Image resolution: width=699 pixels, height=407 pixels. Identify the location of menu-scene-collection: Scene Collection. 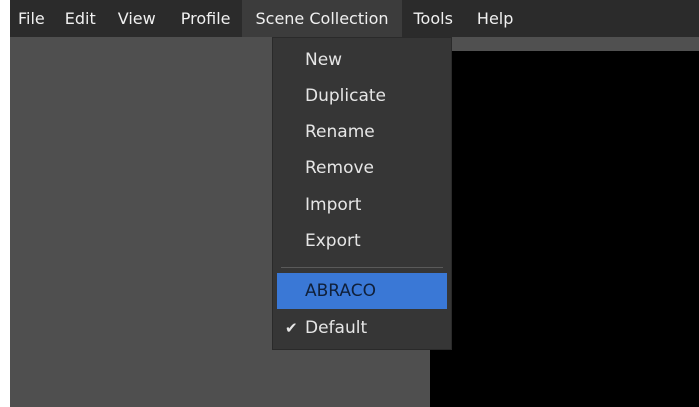
(322, 18).